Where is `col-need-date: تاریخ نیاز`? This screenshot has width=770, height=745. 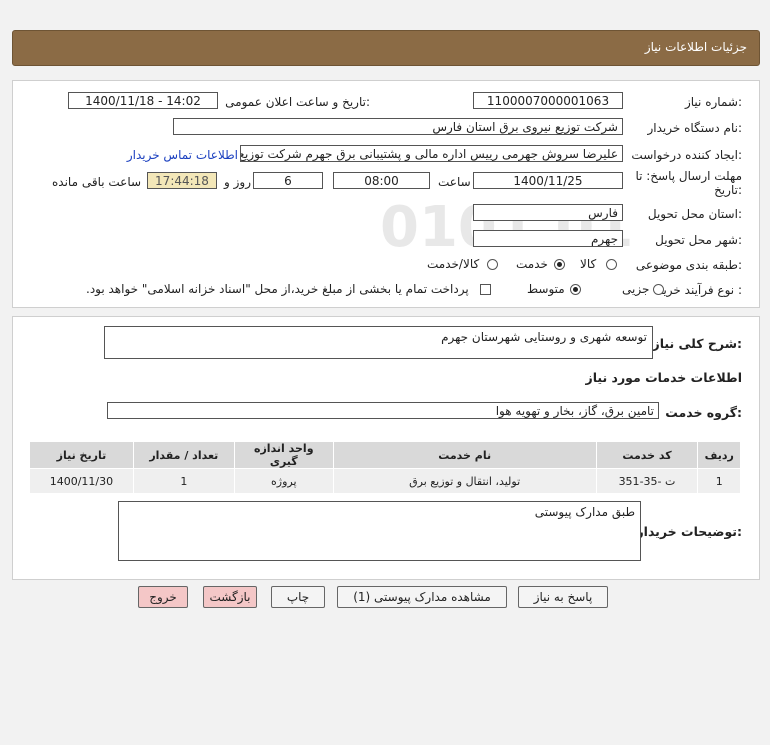 col-need-date: تاریخ نیاز is located at coordinates (81, 455).